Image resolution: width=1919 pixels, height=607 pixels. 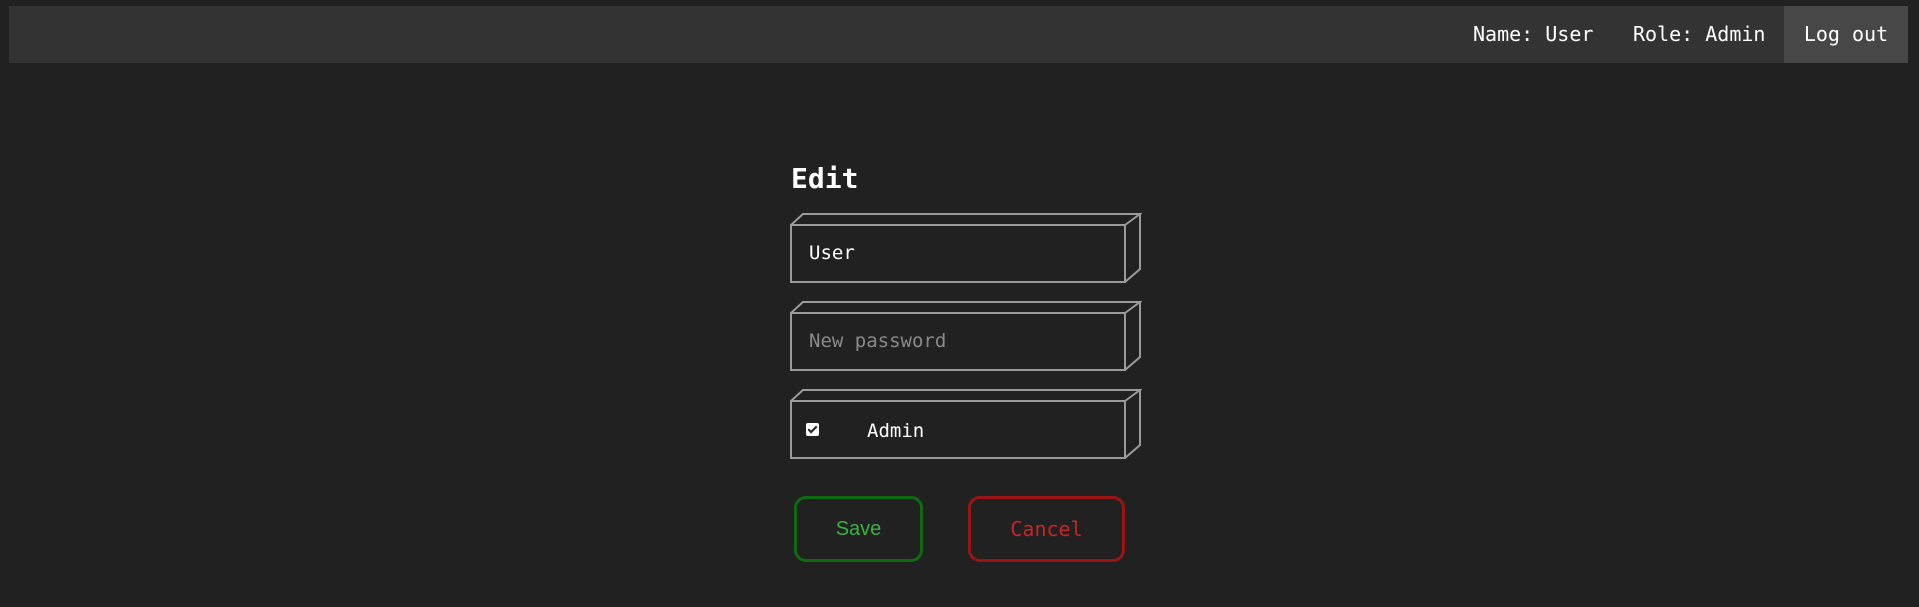 I want to click on user-name-label: Name: User, so click(x=1533, y=34).